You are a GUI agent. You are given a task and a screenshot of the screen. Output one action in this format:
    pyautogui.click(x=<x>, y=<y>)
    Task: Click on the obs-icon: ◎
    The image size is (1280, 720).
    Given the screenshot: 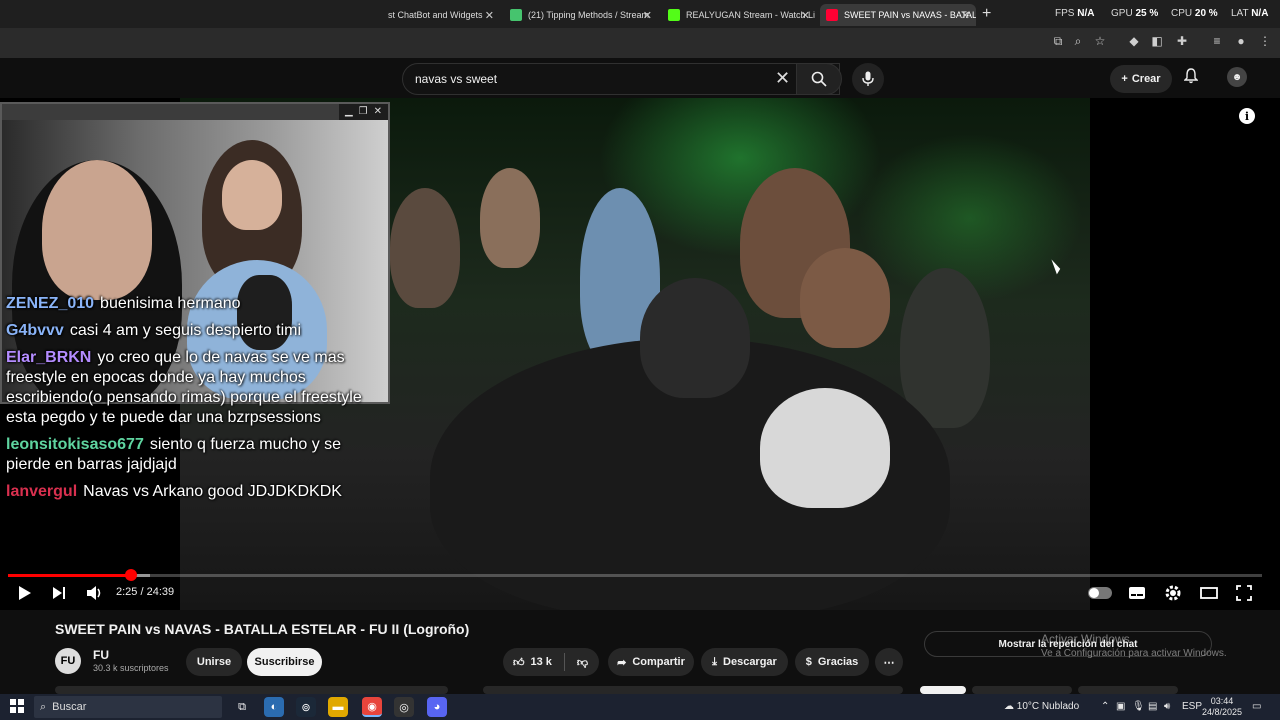 What is the action you would take?
    pyautogui.click(x=404, y=707)
    